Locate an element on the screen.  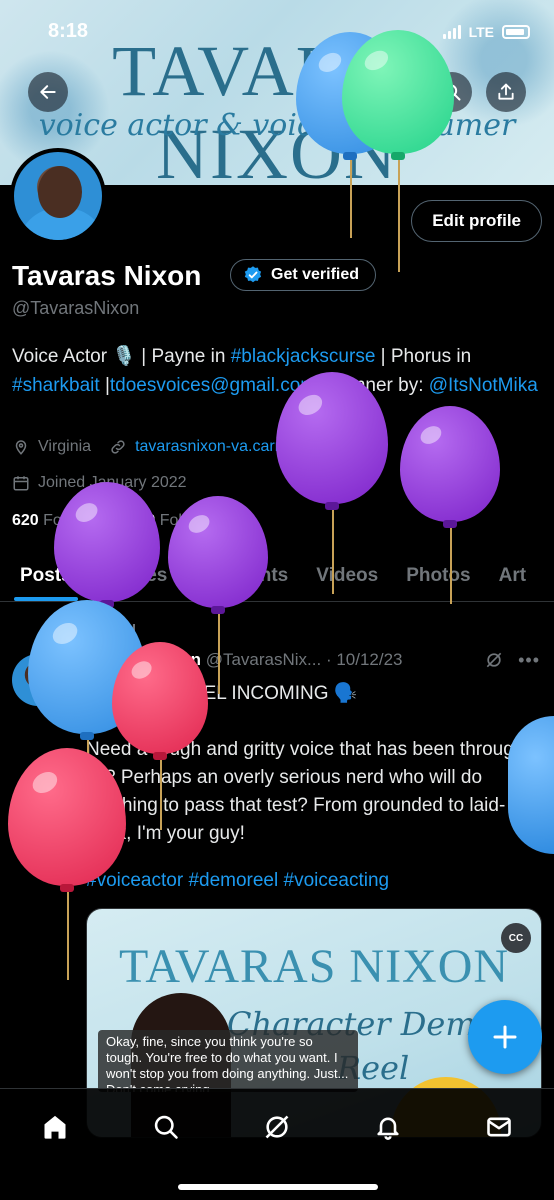
status-time: 8:18 is located at coordinates (68, 31).